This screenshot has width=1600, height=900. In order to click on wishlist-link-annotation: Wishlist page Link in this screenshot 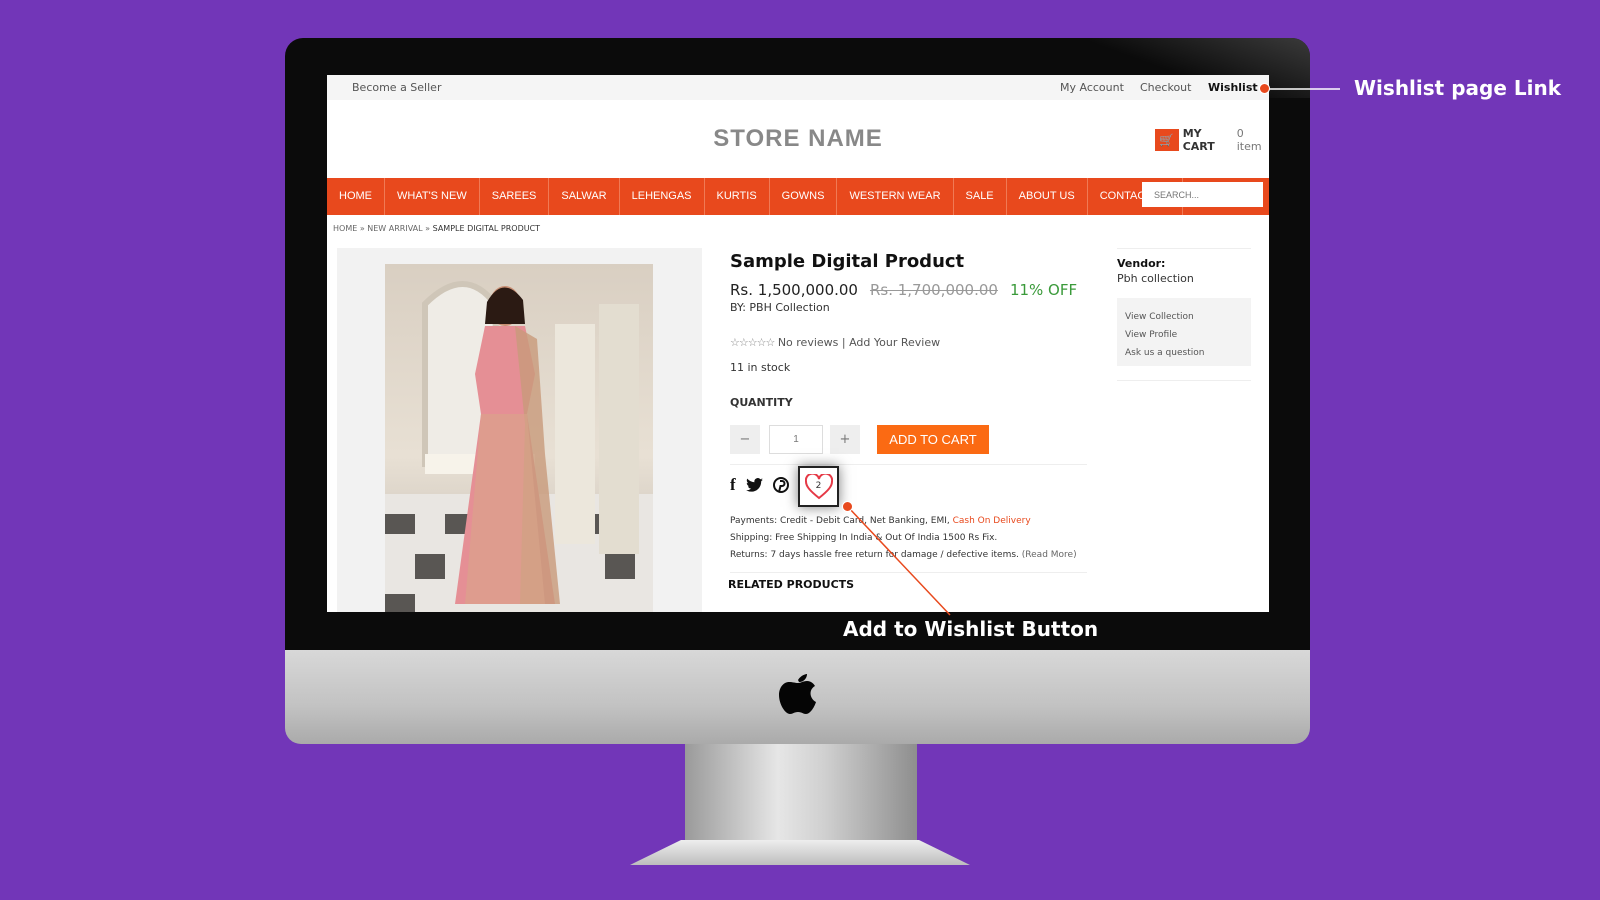, I will do `click(1457, 88)`.